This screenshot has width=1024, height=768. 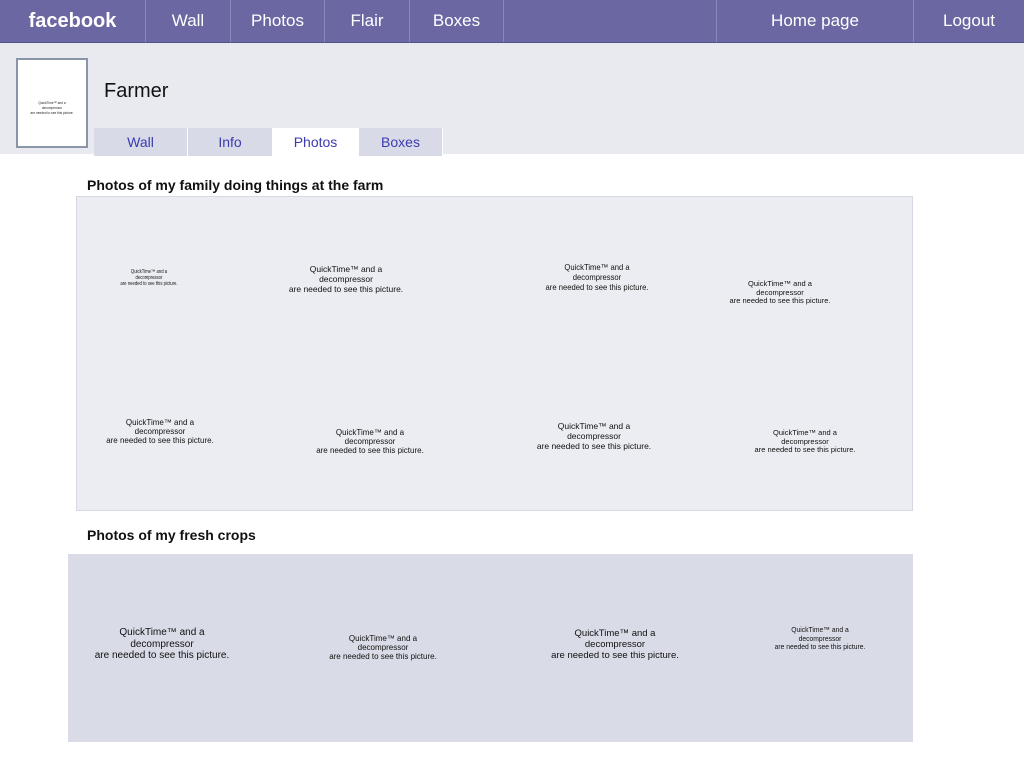 I want to click on tab-wall: Wall, so click(x=141, y=142).